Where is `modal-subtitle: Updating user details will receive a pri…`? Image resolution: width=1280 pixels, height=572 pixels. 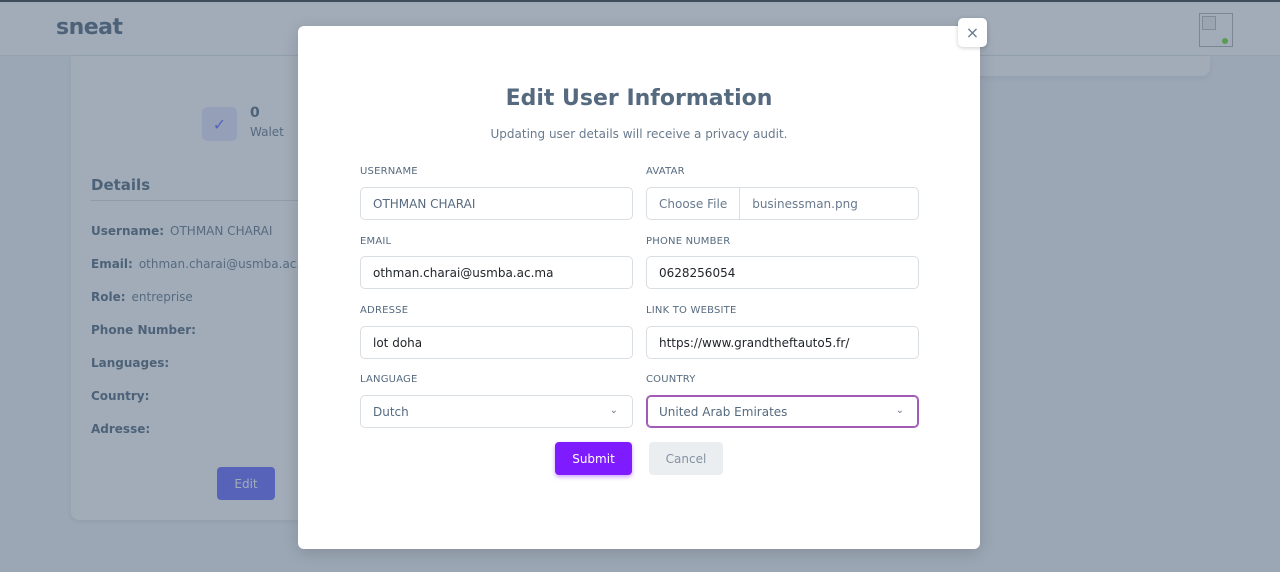 modal-subtitle: Updating user details will receive a pri… is located at coordinates (639, 134).